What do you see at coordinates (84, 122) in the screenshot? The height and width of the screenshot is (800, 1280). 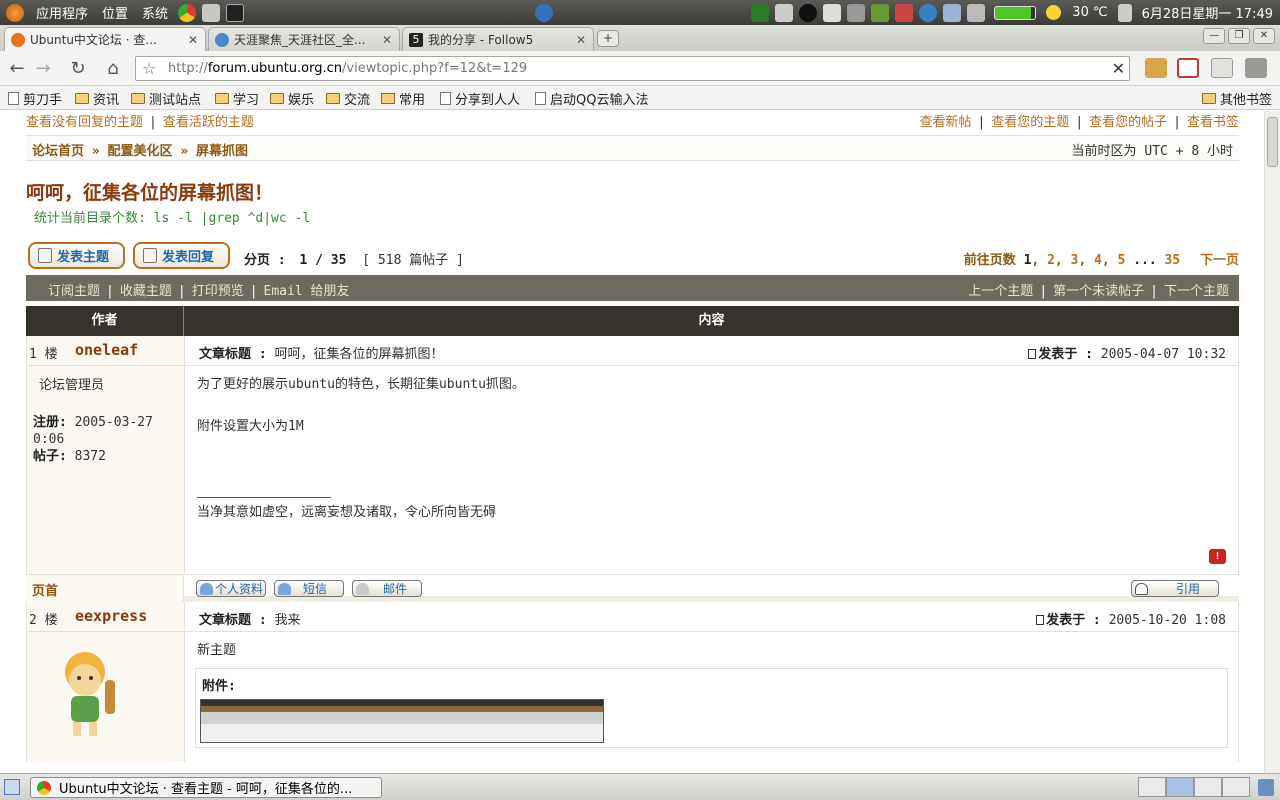 I see `link-unanswered-topics: 查看没有回复的主题` at bounding box center [84, 122].